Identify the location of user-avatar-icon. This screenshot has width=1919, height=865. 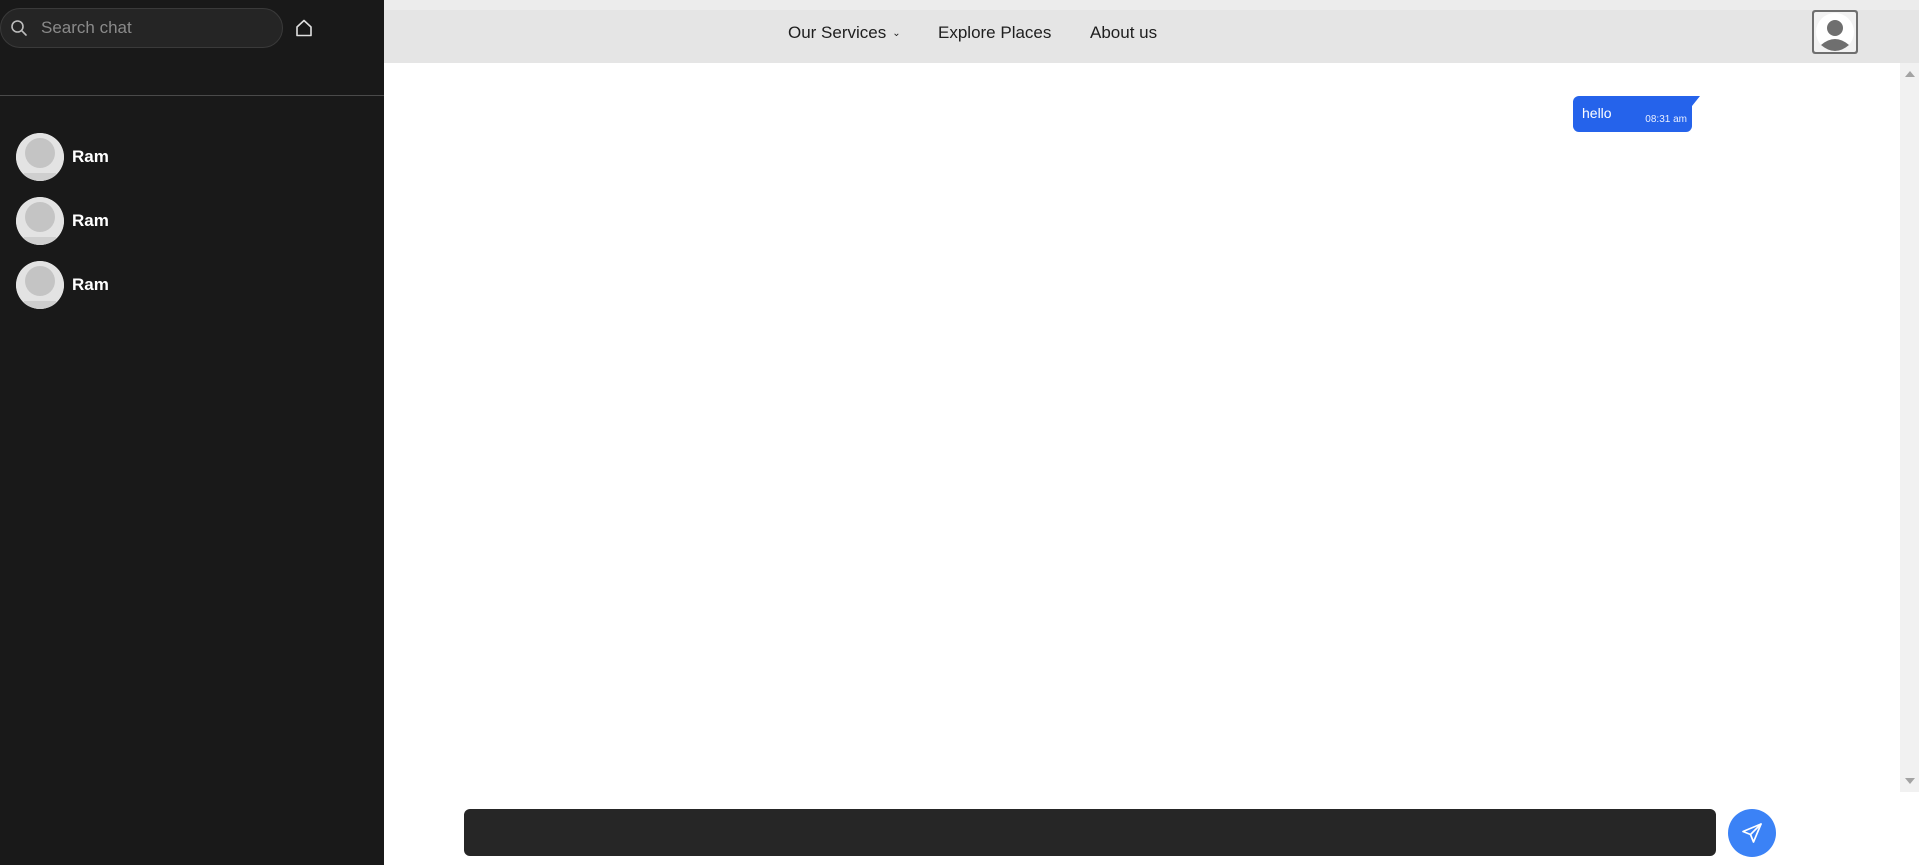
(1835, 32).